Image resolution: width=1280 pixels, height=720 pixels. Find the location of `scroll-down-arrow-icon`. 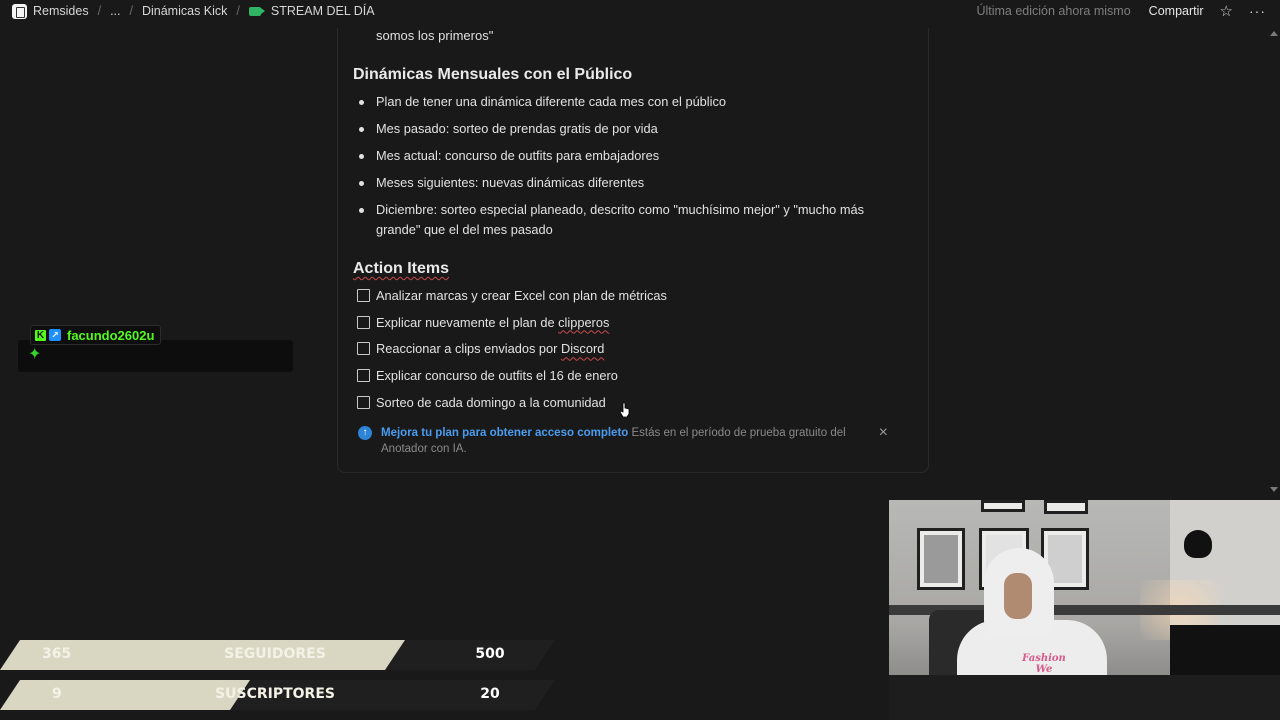

scroll-down-arrow-icon is located at coordinates (1274, 489).